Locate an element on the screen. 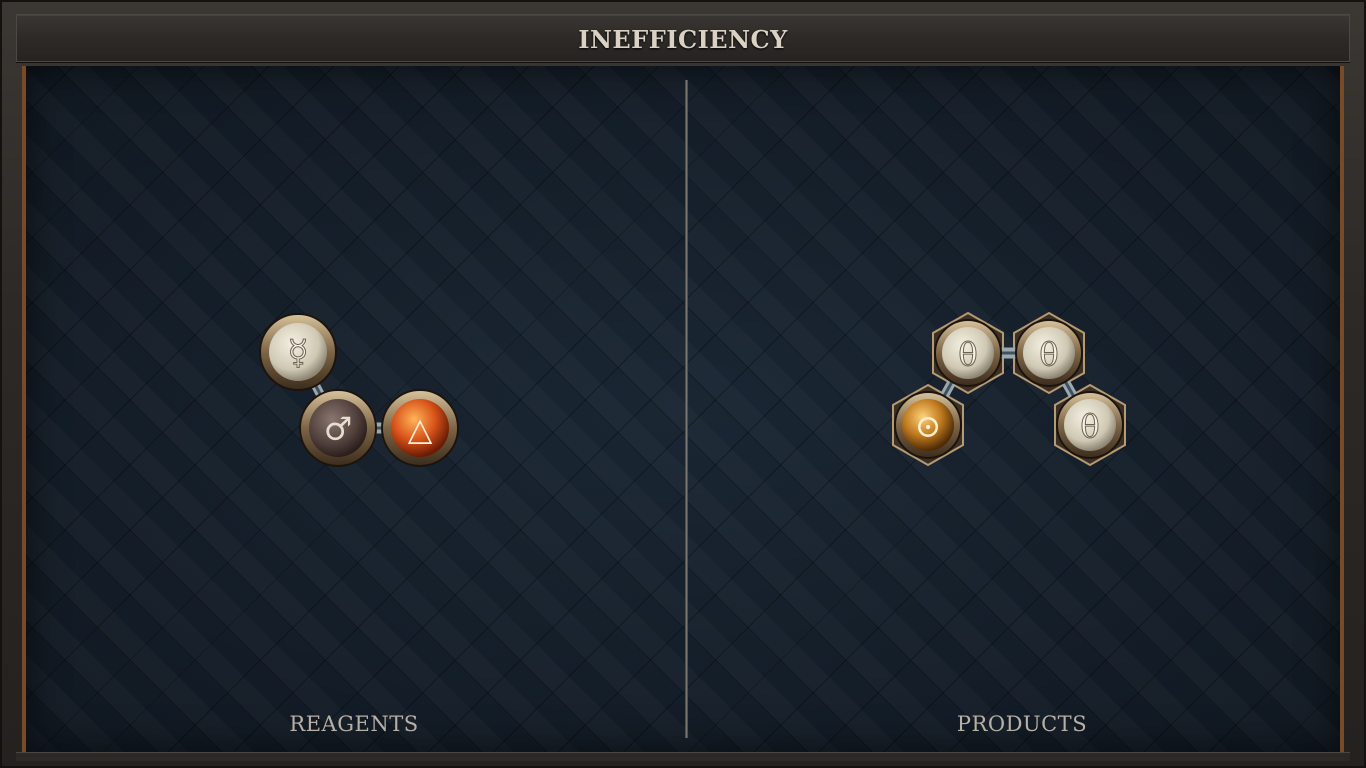 The image size is (1366, 768). puzzle-title: INEFFICIENCY is located at coordinates (683, 39).